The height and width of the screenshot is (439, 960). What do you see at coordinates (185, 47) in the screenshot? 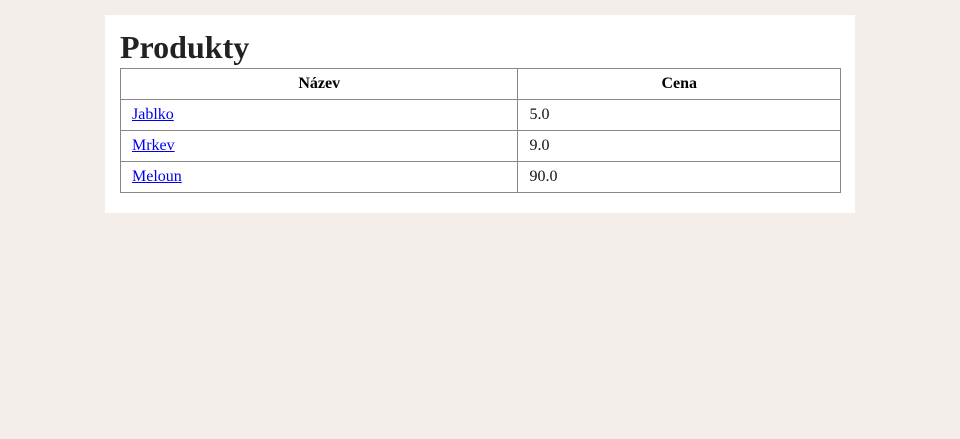
I see `page-title: Produkty` at bounding box center [185, 47].